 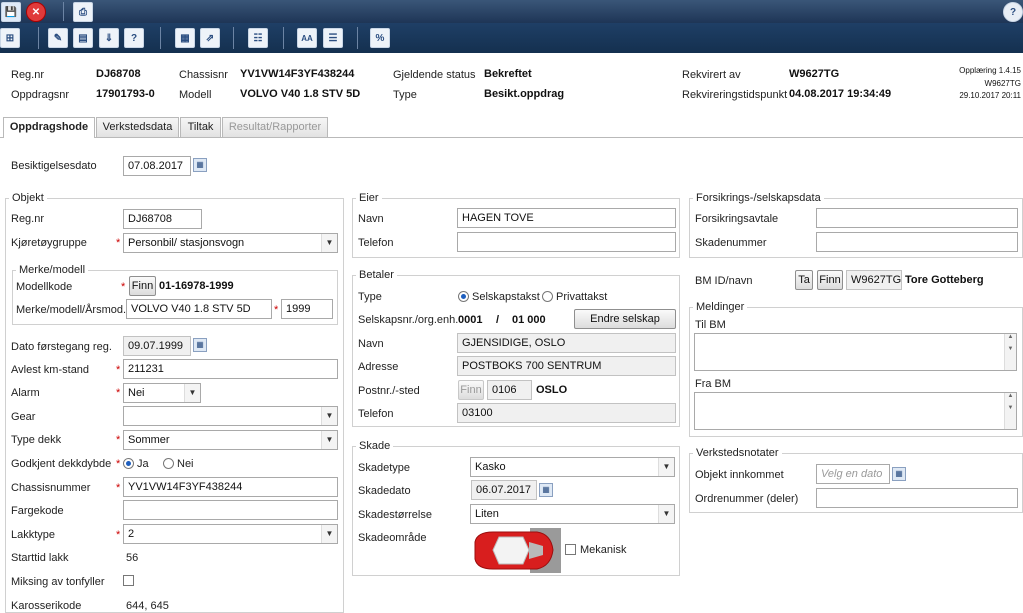 I want to click on percent-icon: %, so click(x=380, y=38).